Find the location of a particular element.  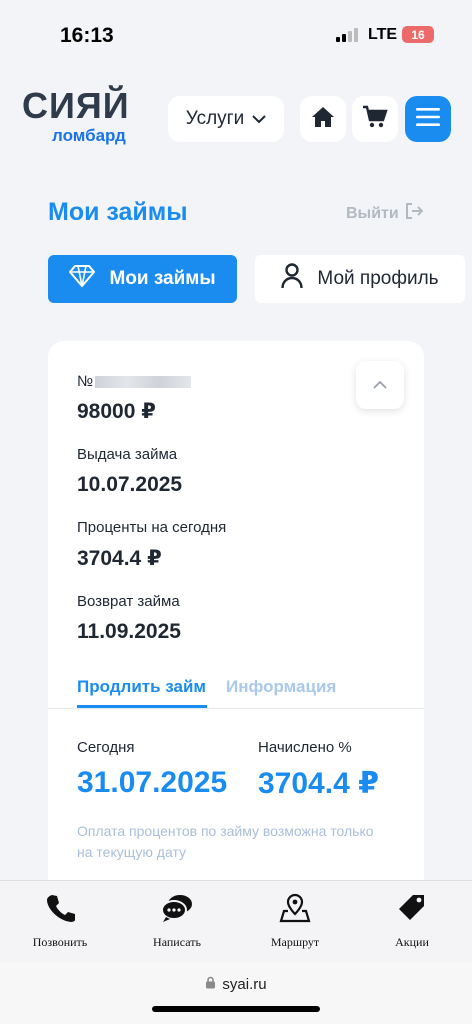

tab-my-profile-label: Мой профиль is located at coordinates (378, 278).